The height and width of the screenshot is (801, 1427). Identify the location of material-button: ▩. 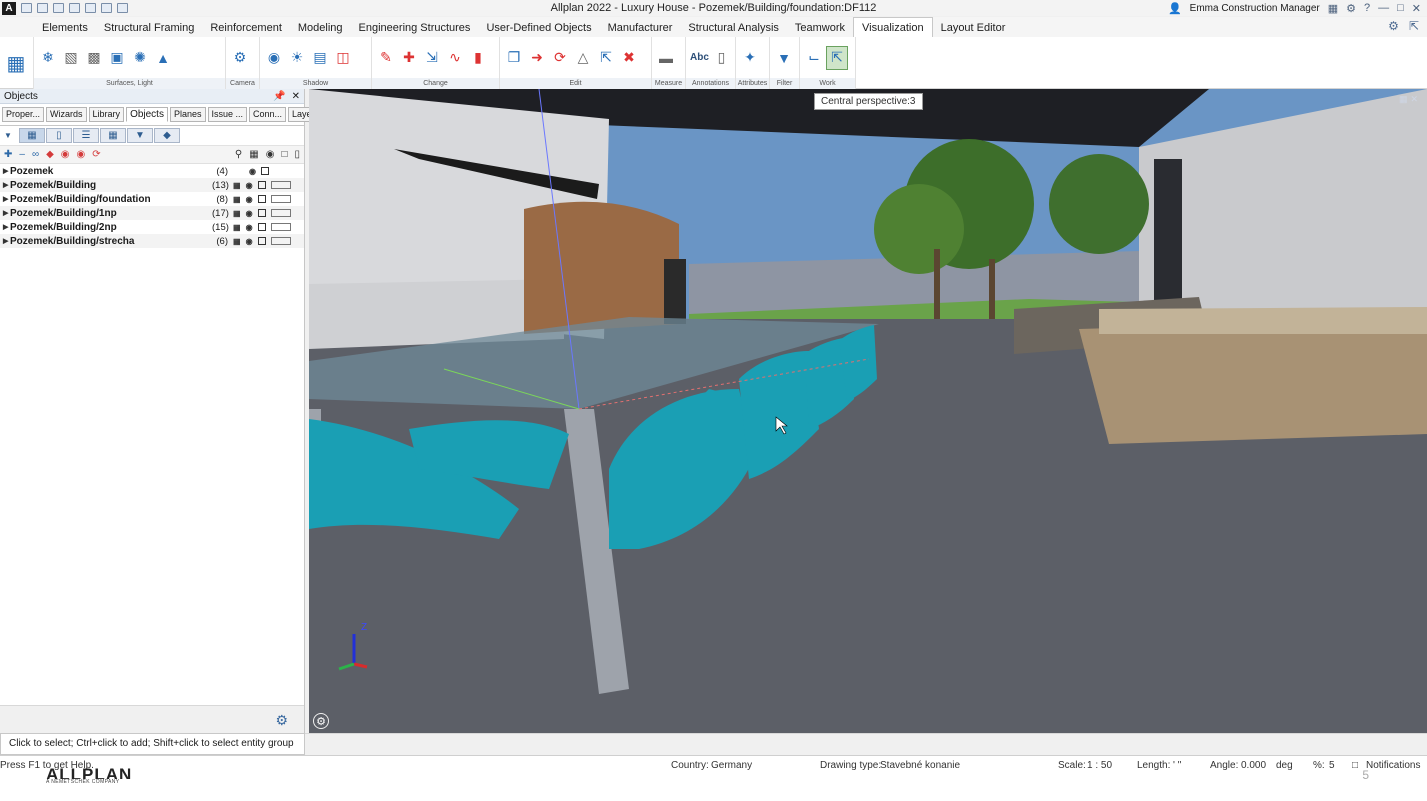
(94, 58).